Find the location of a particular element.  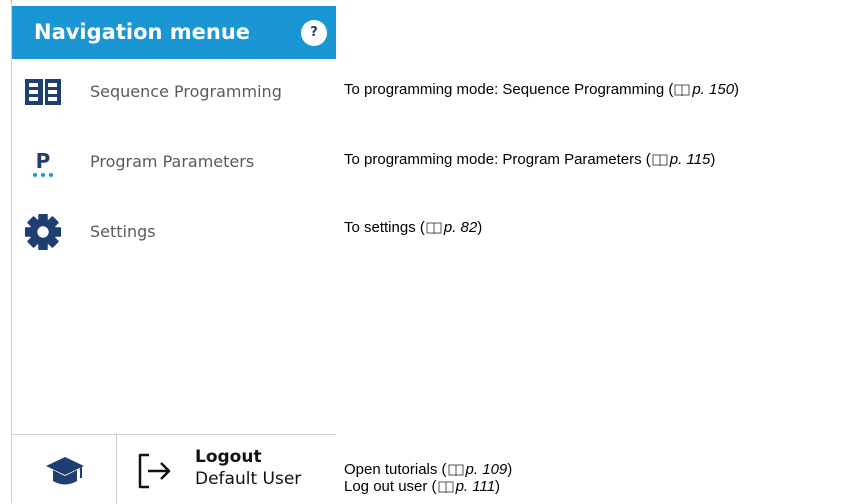

program-parameters-icon: P is located at coordinates (43, 162).